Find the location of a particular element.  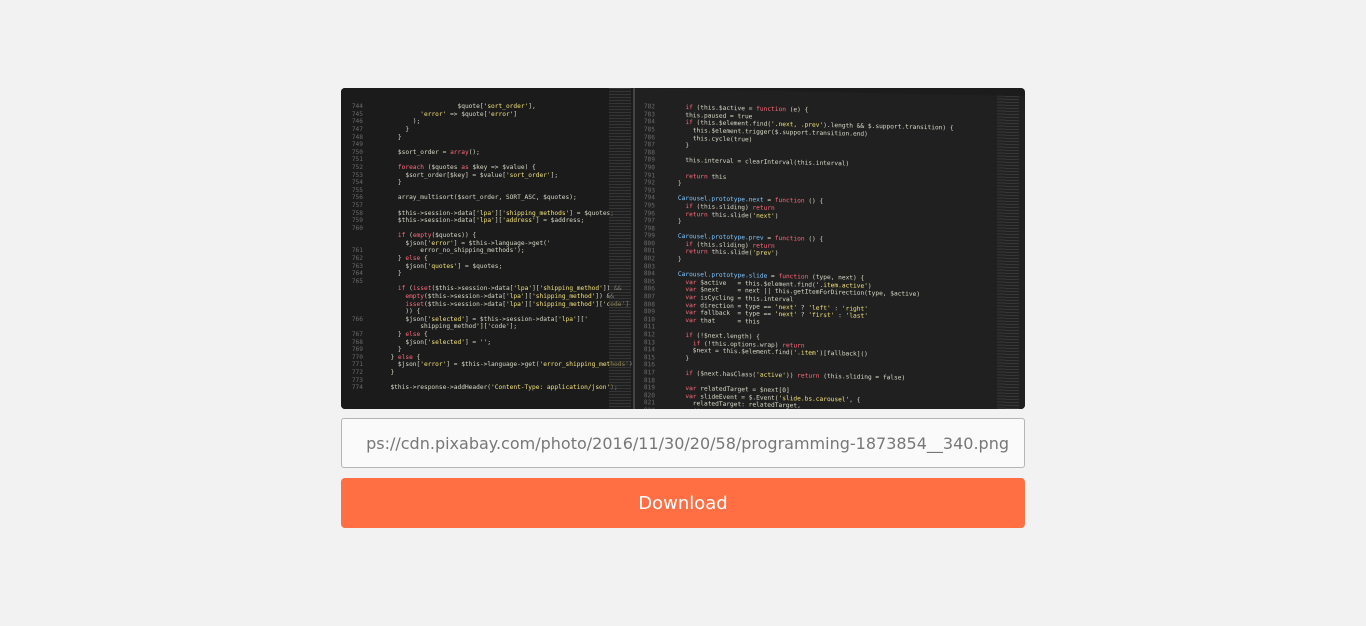

code-text: if (empty($quotes)) { is located at coordinates (437, 236).